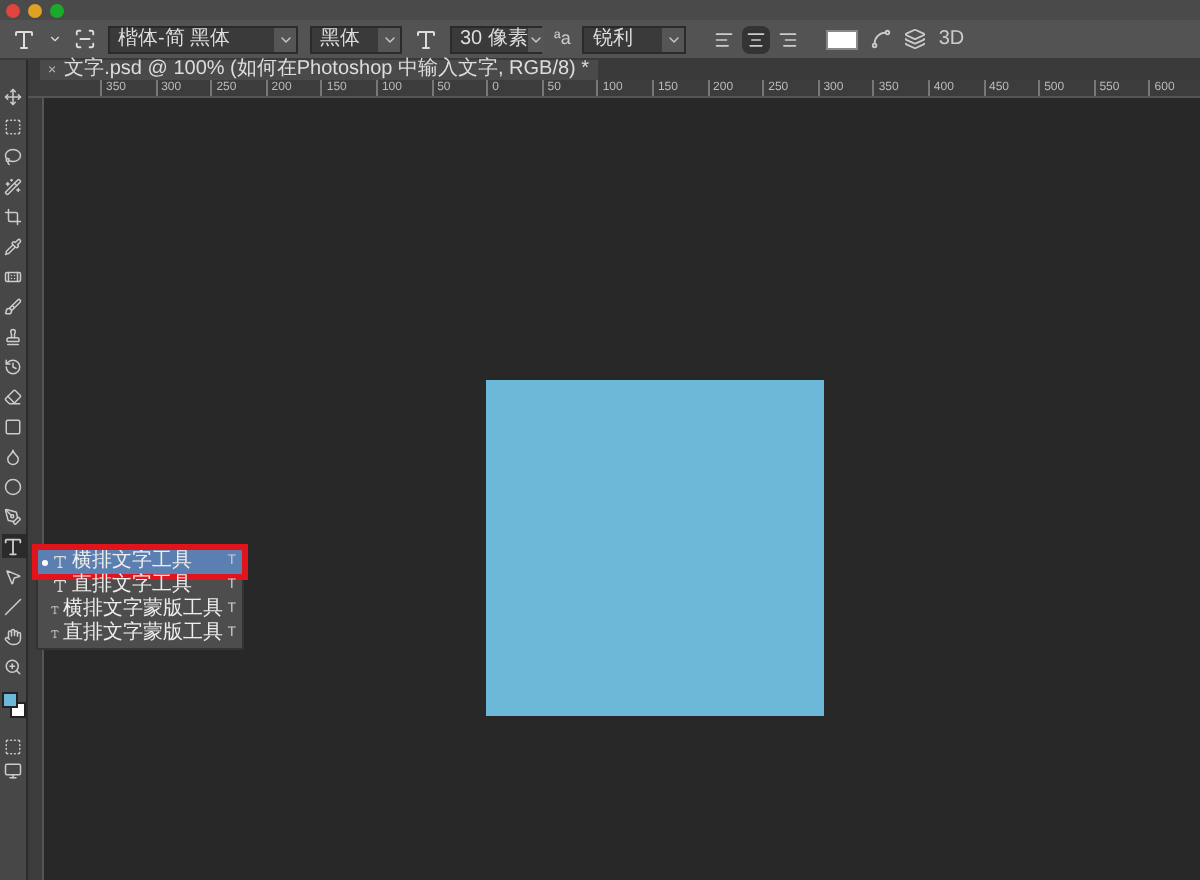 This screenshot has height=880, width=1200. I want to click on font-size-icon, so click(426, 39).